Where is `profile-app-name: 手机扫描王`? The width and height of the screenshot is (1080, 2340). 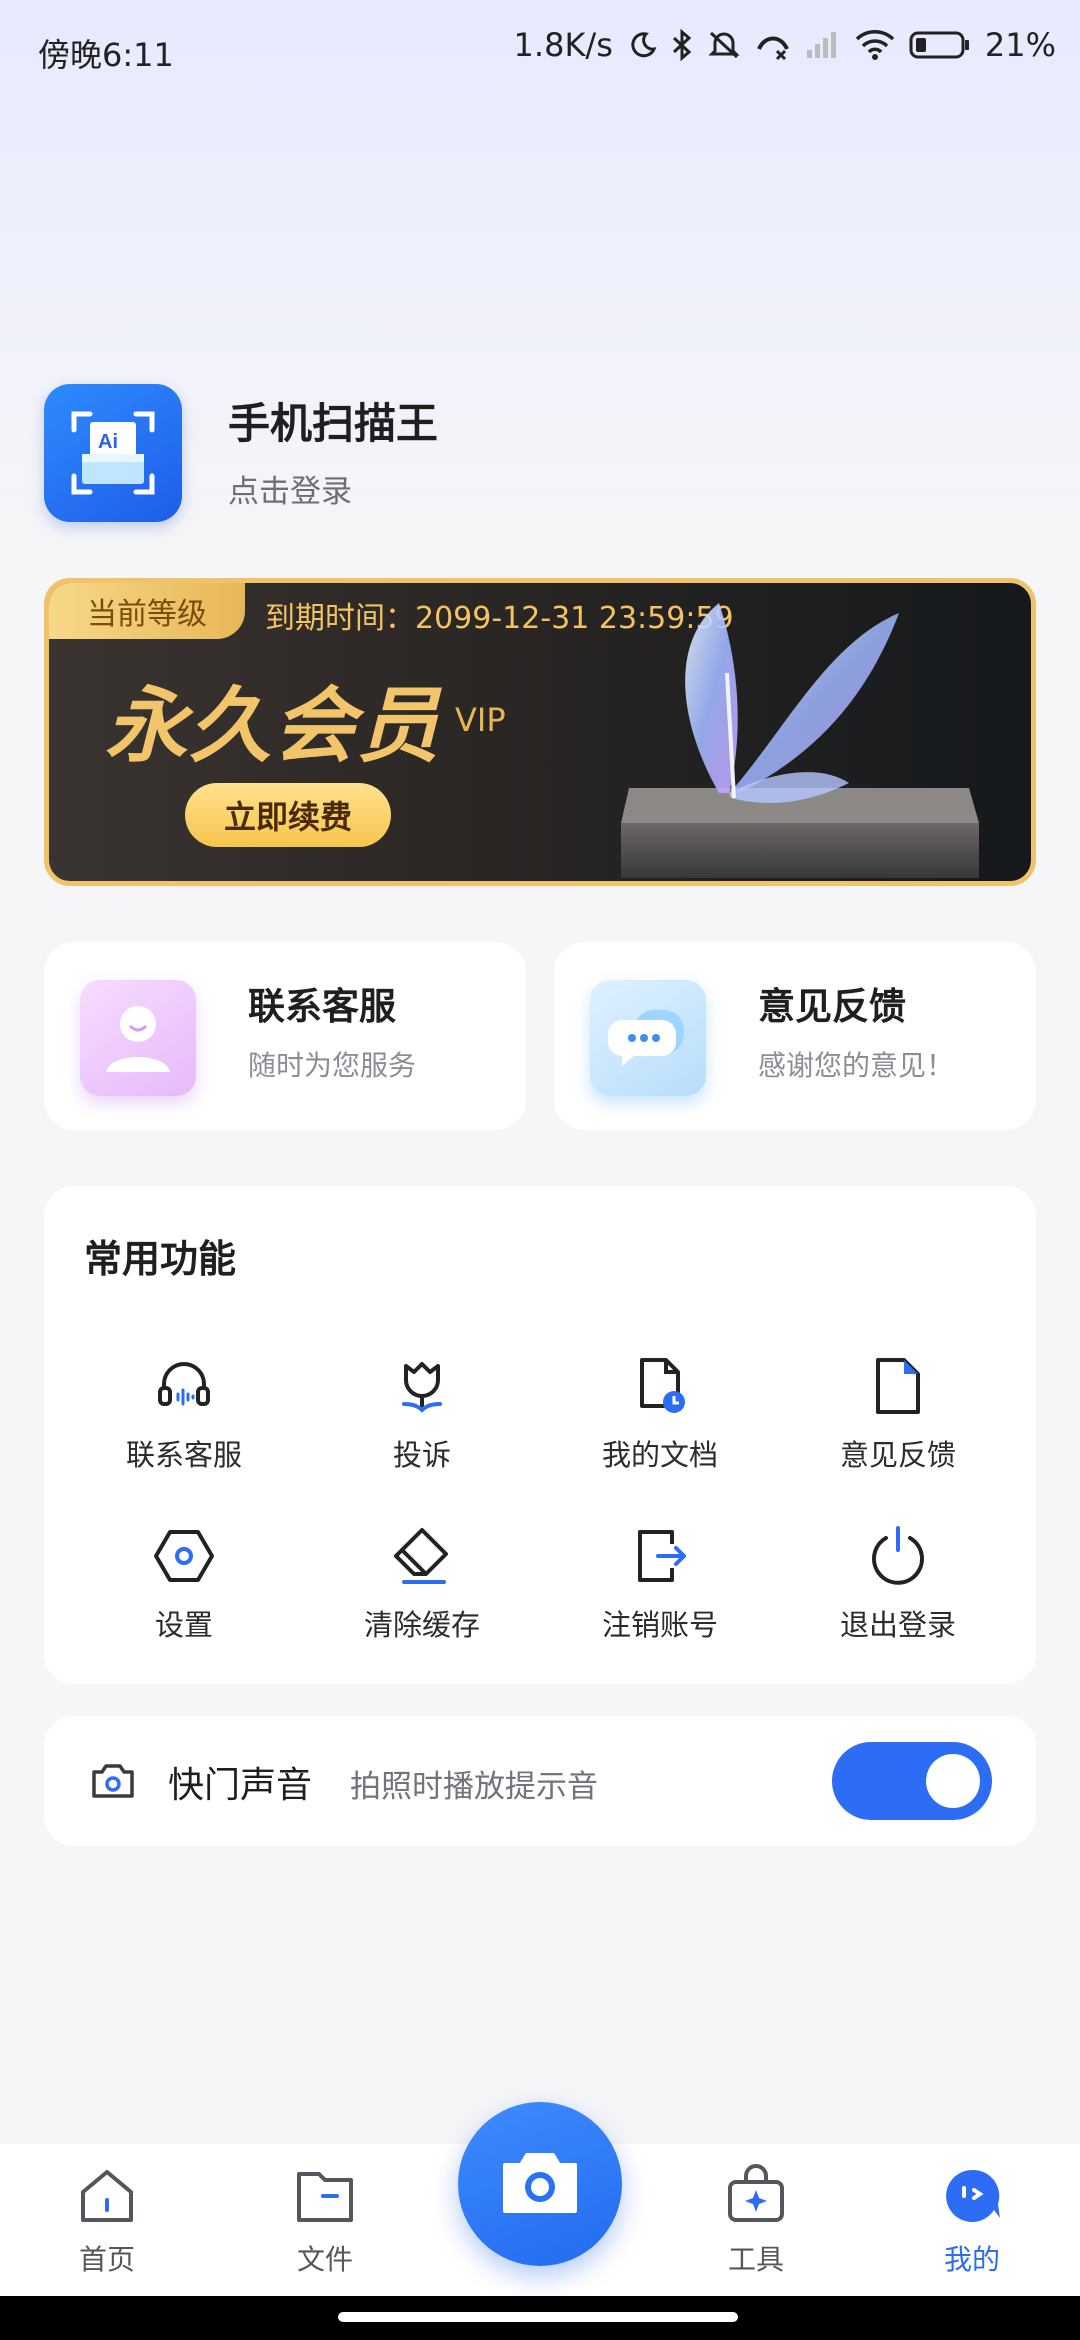
profile-app-name: 手机扫描王 is located at coordinates (333, 423).